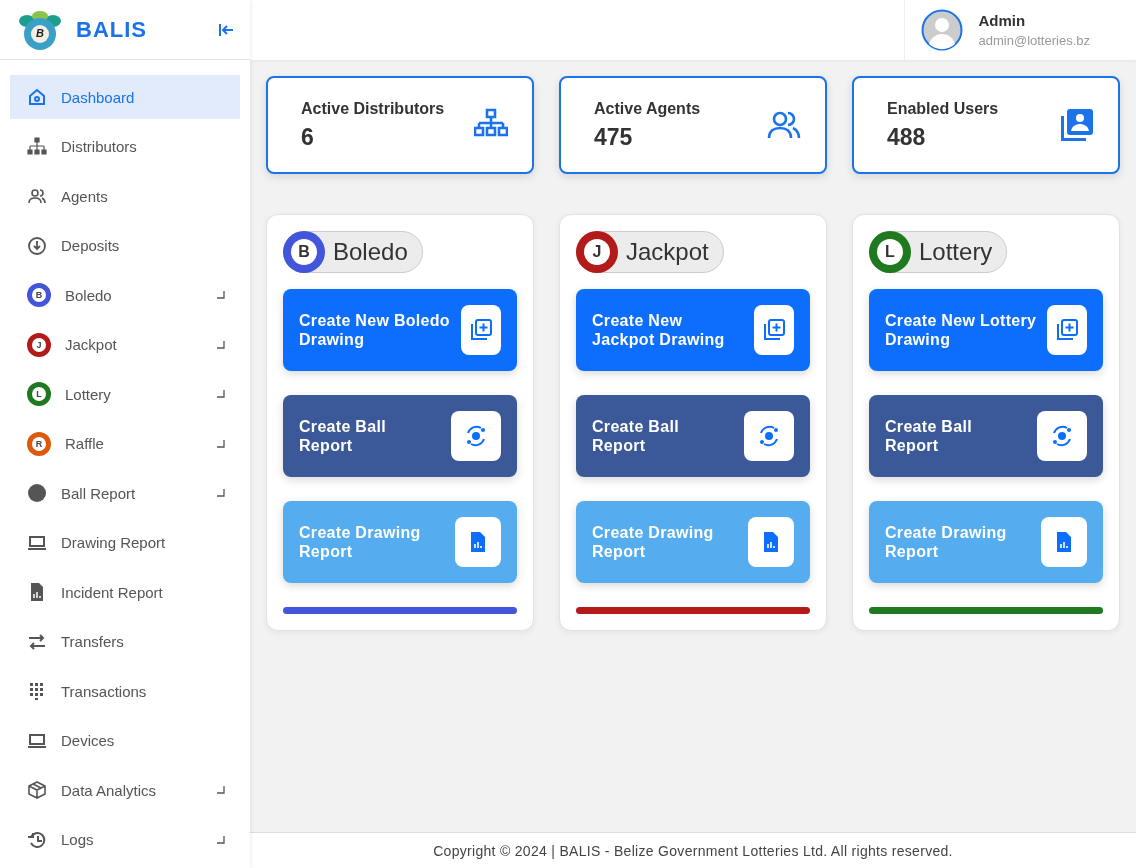 This screenshot has height=868, width=1136. I want to click on copyright-text: Copyright © 2024 | BALIS - Belize Government Lotteries Ltd. All rights reserved., so click(693, 850).